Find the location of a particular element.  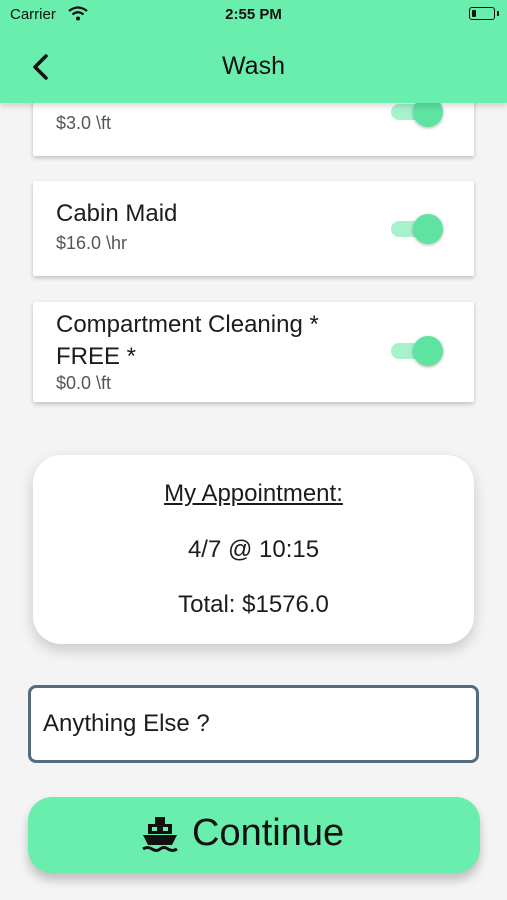

battery-icon is located at coordinates (484, 13).